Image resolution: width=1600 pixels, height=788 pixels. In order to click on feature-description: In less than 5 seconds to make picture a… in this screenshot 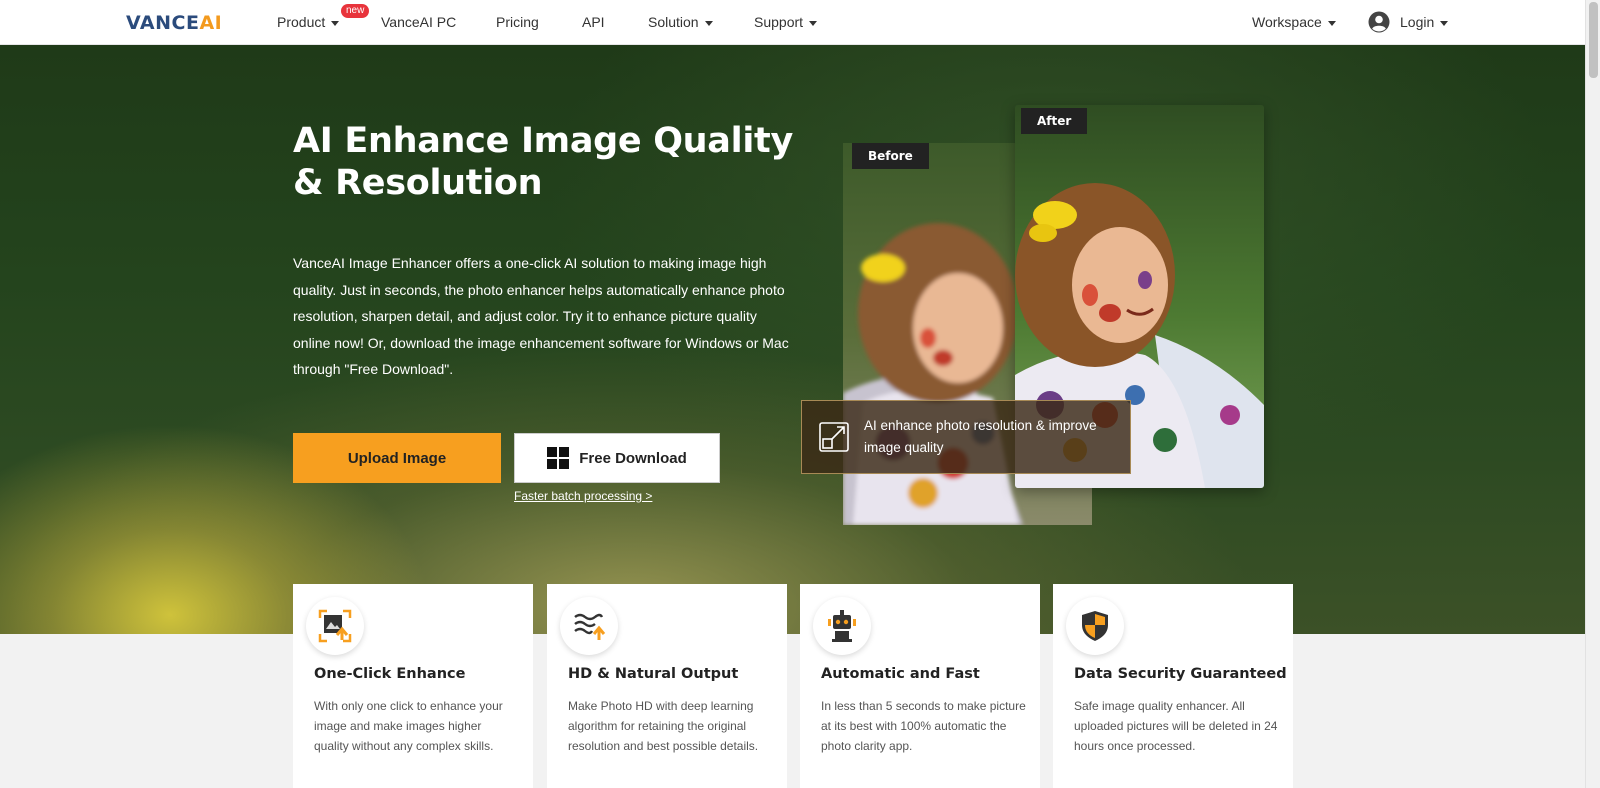, I will do `click(923, 726)`.